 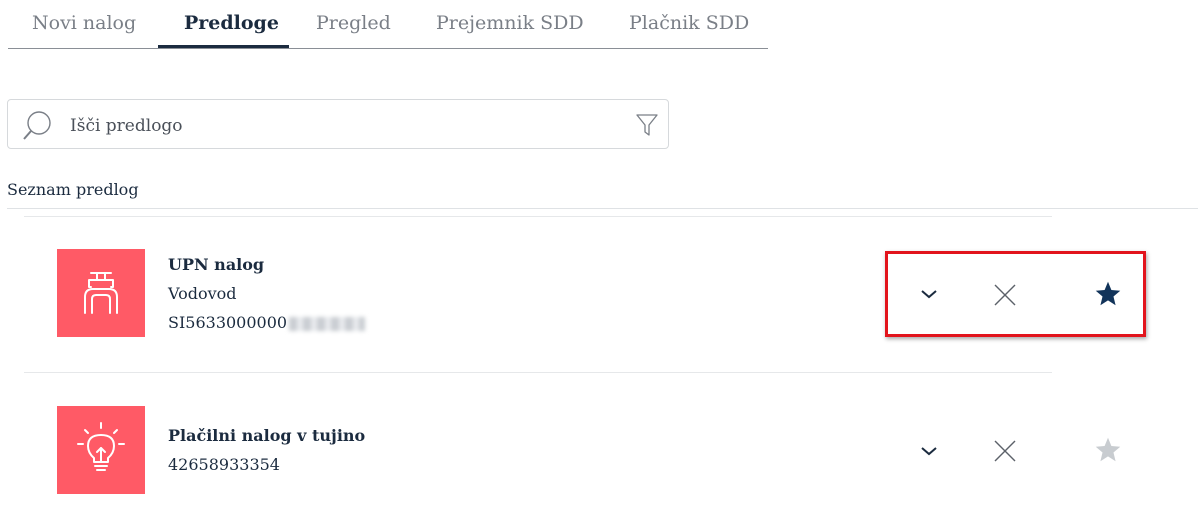 I want to click on active-tab-indicator, so click(x=223, y=46).